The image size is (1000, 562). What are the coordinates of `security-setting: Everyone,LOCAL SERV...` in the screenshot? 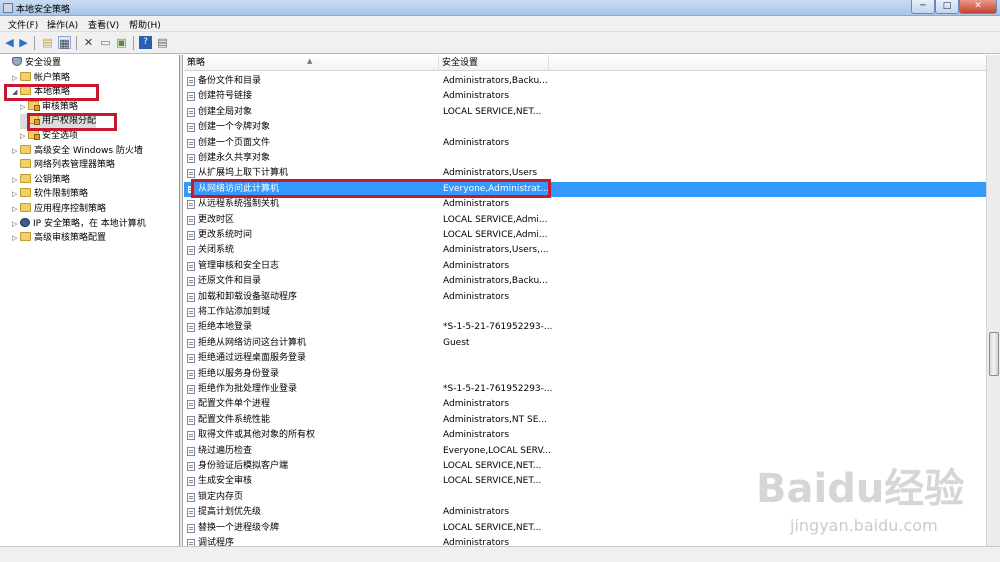 It's located at (497, 450).